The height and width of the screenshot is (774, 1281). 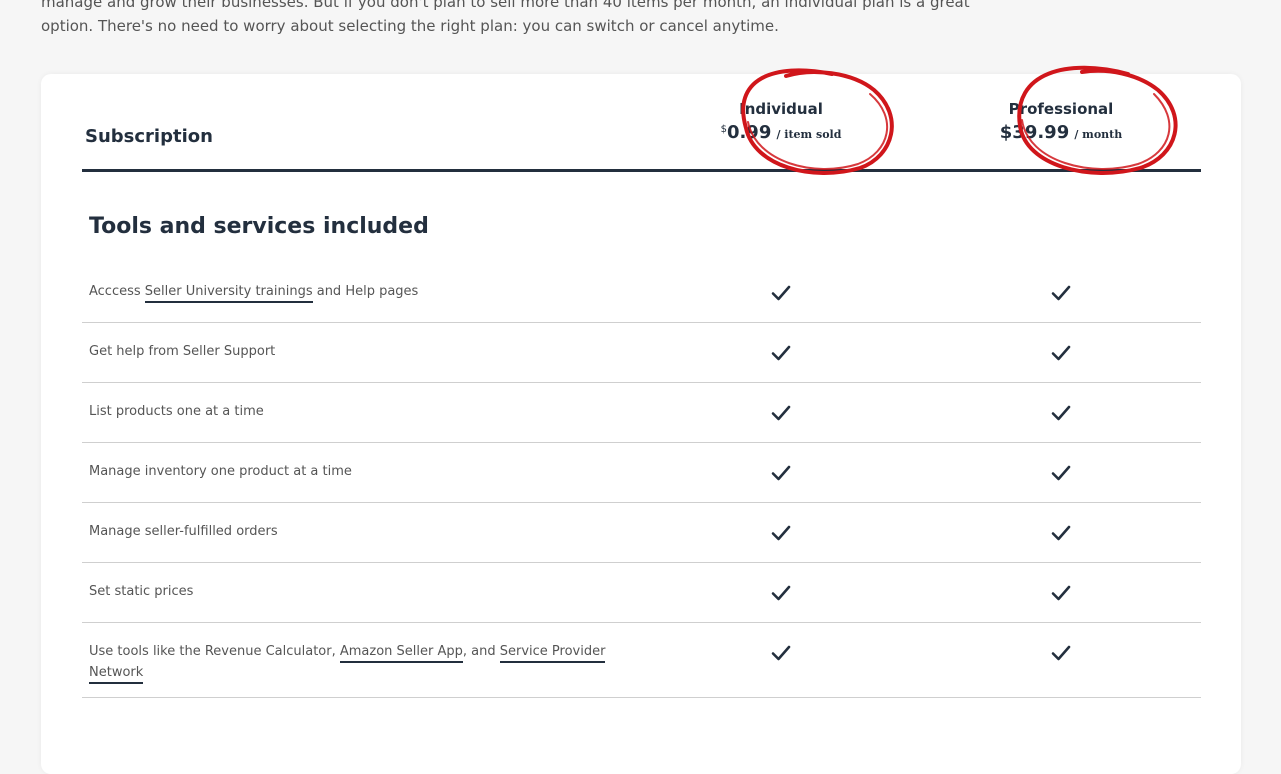 I want to click on plan-individual: Individual $0.99 / item sold, so click(x=781, y=121).